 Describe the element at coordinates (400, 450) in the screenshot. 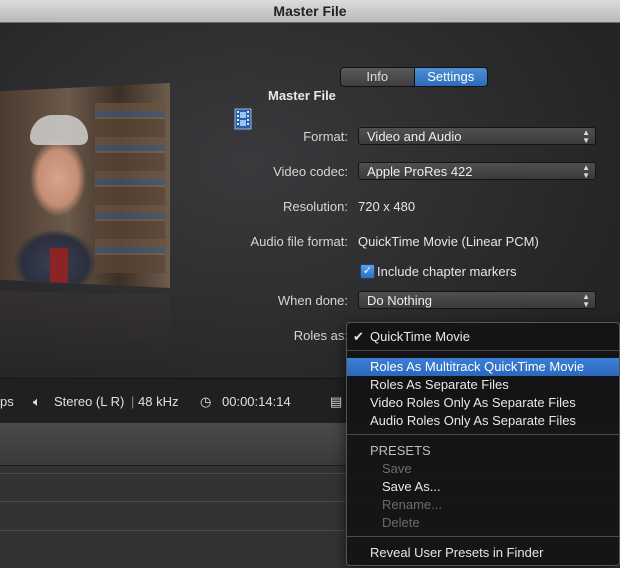

I see `presets-header: PRESETS` at that location.